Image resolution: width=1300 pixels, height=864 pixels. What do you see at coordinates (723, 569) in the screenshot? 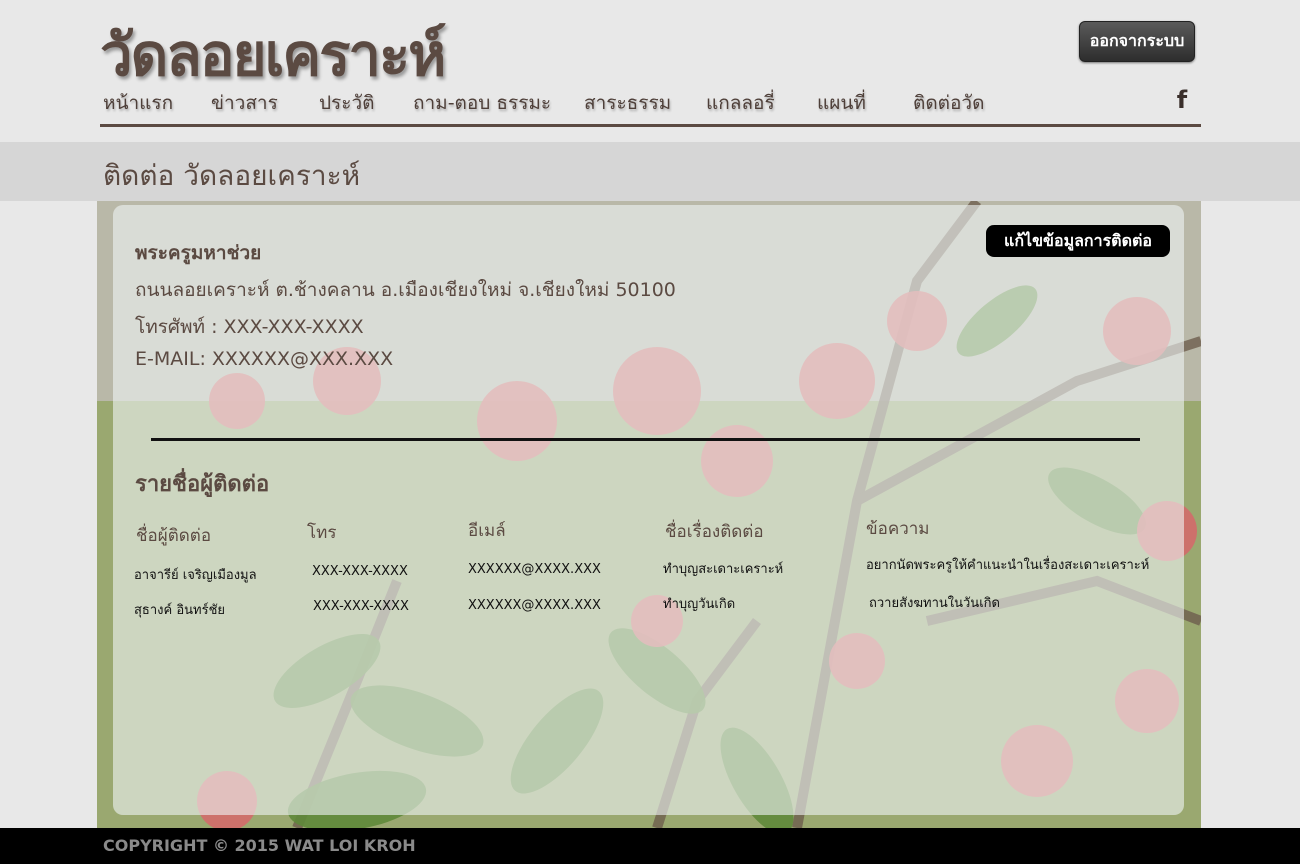
I see `cell-subject: ทำบุญสะเดาะเคราะห์` at bounding box center [723, 569].